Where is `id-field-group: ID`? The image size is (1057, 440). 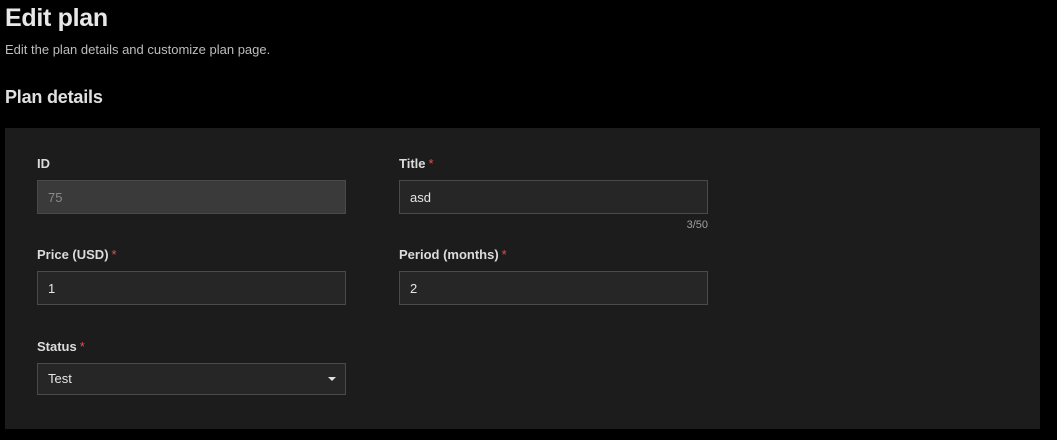 id-field-group: ID is located at coordinates (191, 184).